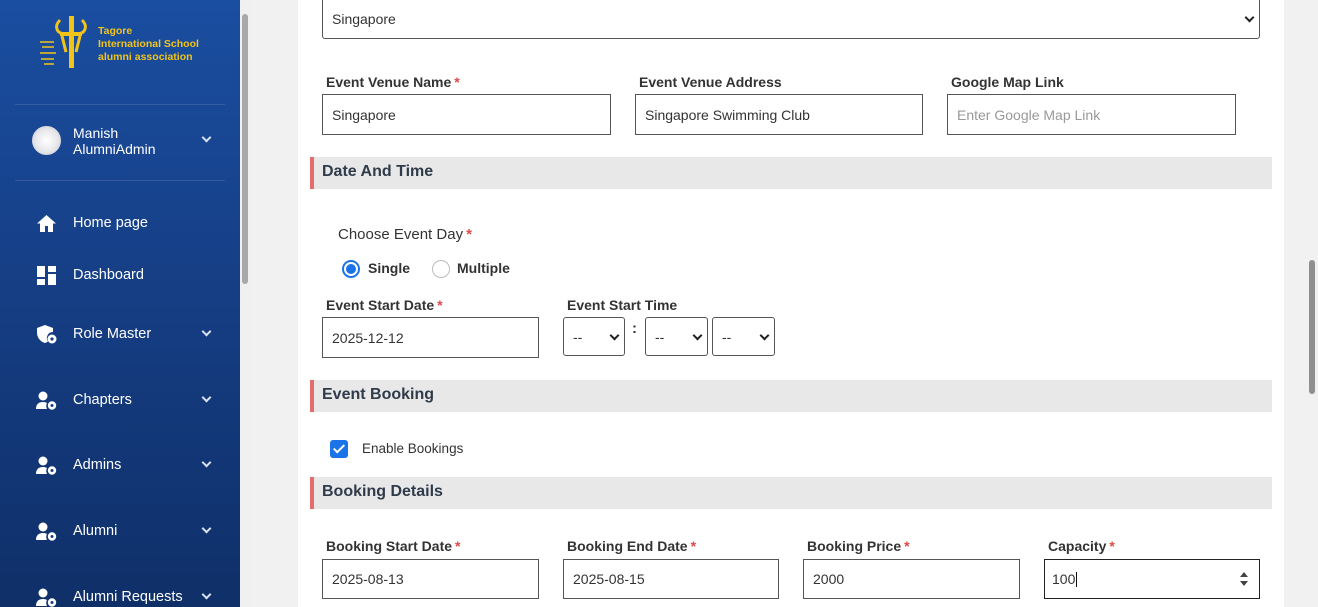 The image size is (1318, 607). Describe the element at coordinates (609, 579) in the screenshot. I see `booking-end-date-value: 2025-08-15` at that location.